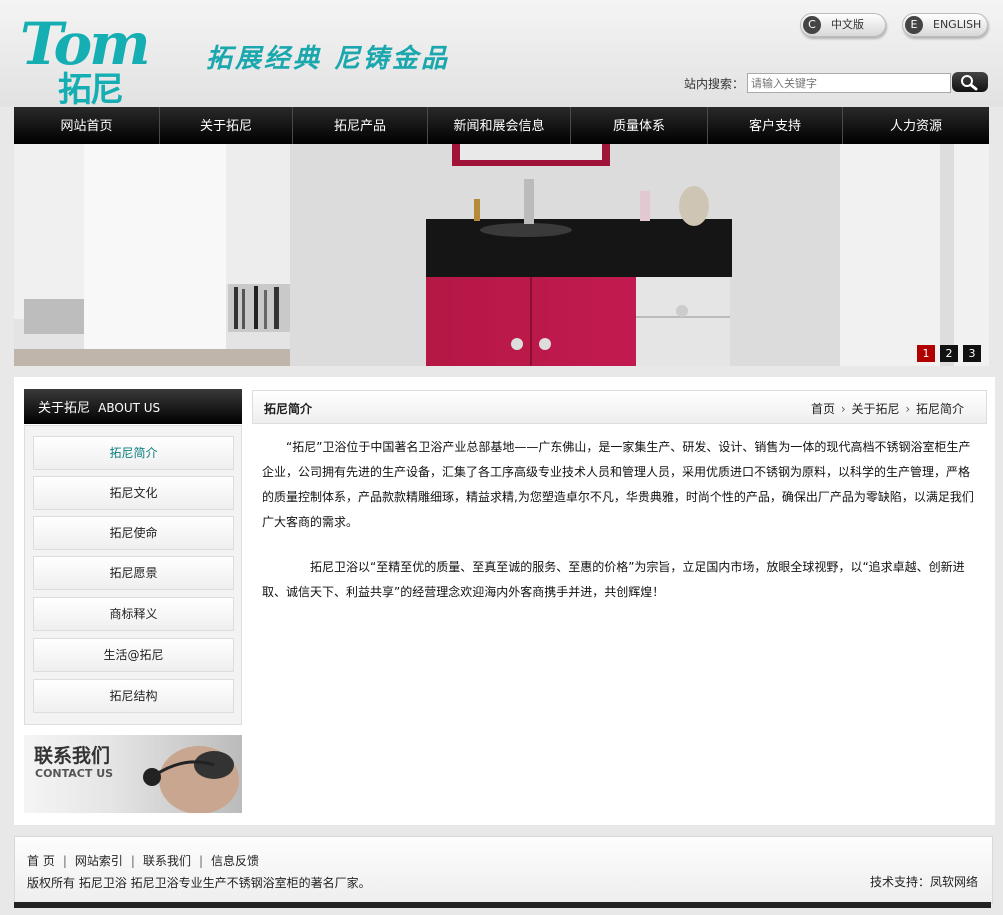 The height and width of the screenshot is (915, 1003). Describe the element at coordinates (133, 655) in the screenshot. I see `sidebar-item-life: 生活@拓尼` at that location.